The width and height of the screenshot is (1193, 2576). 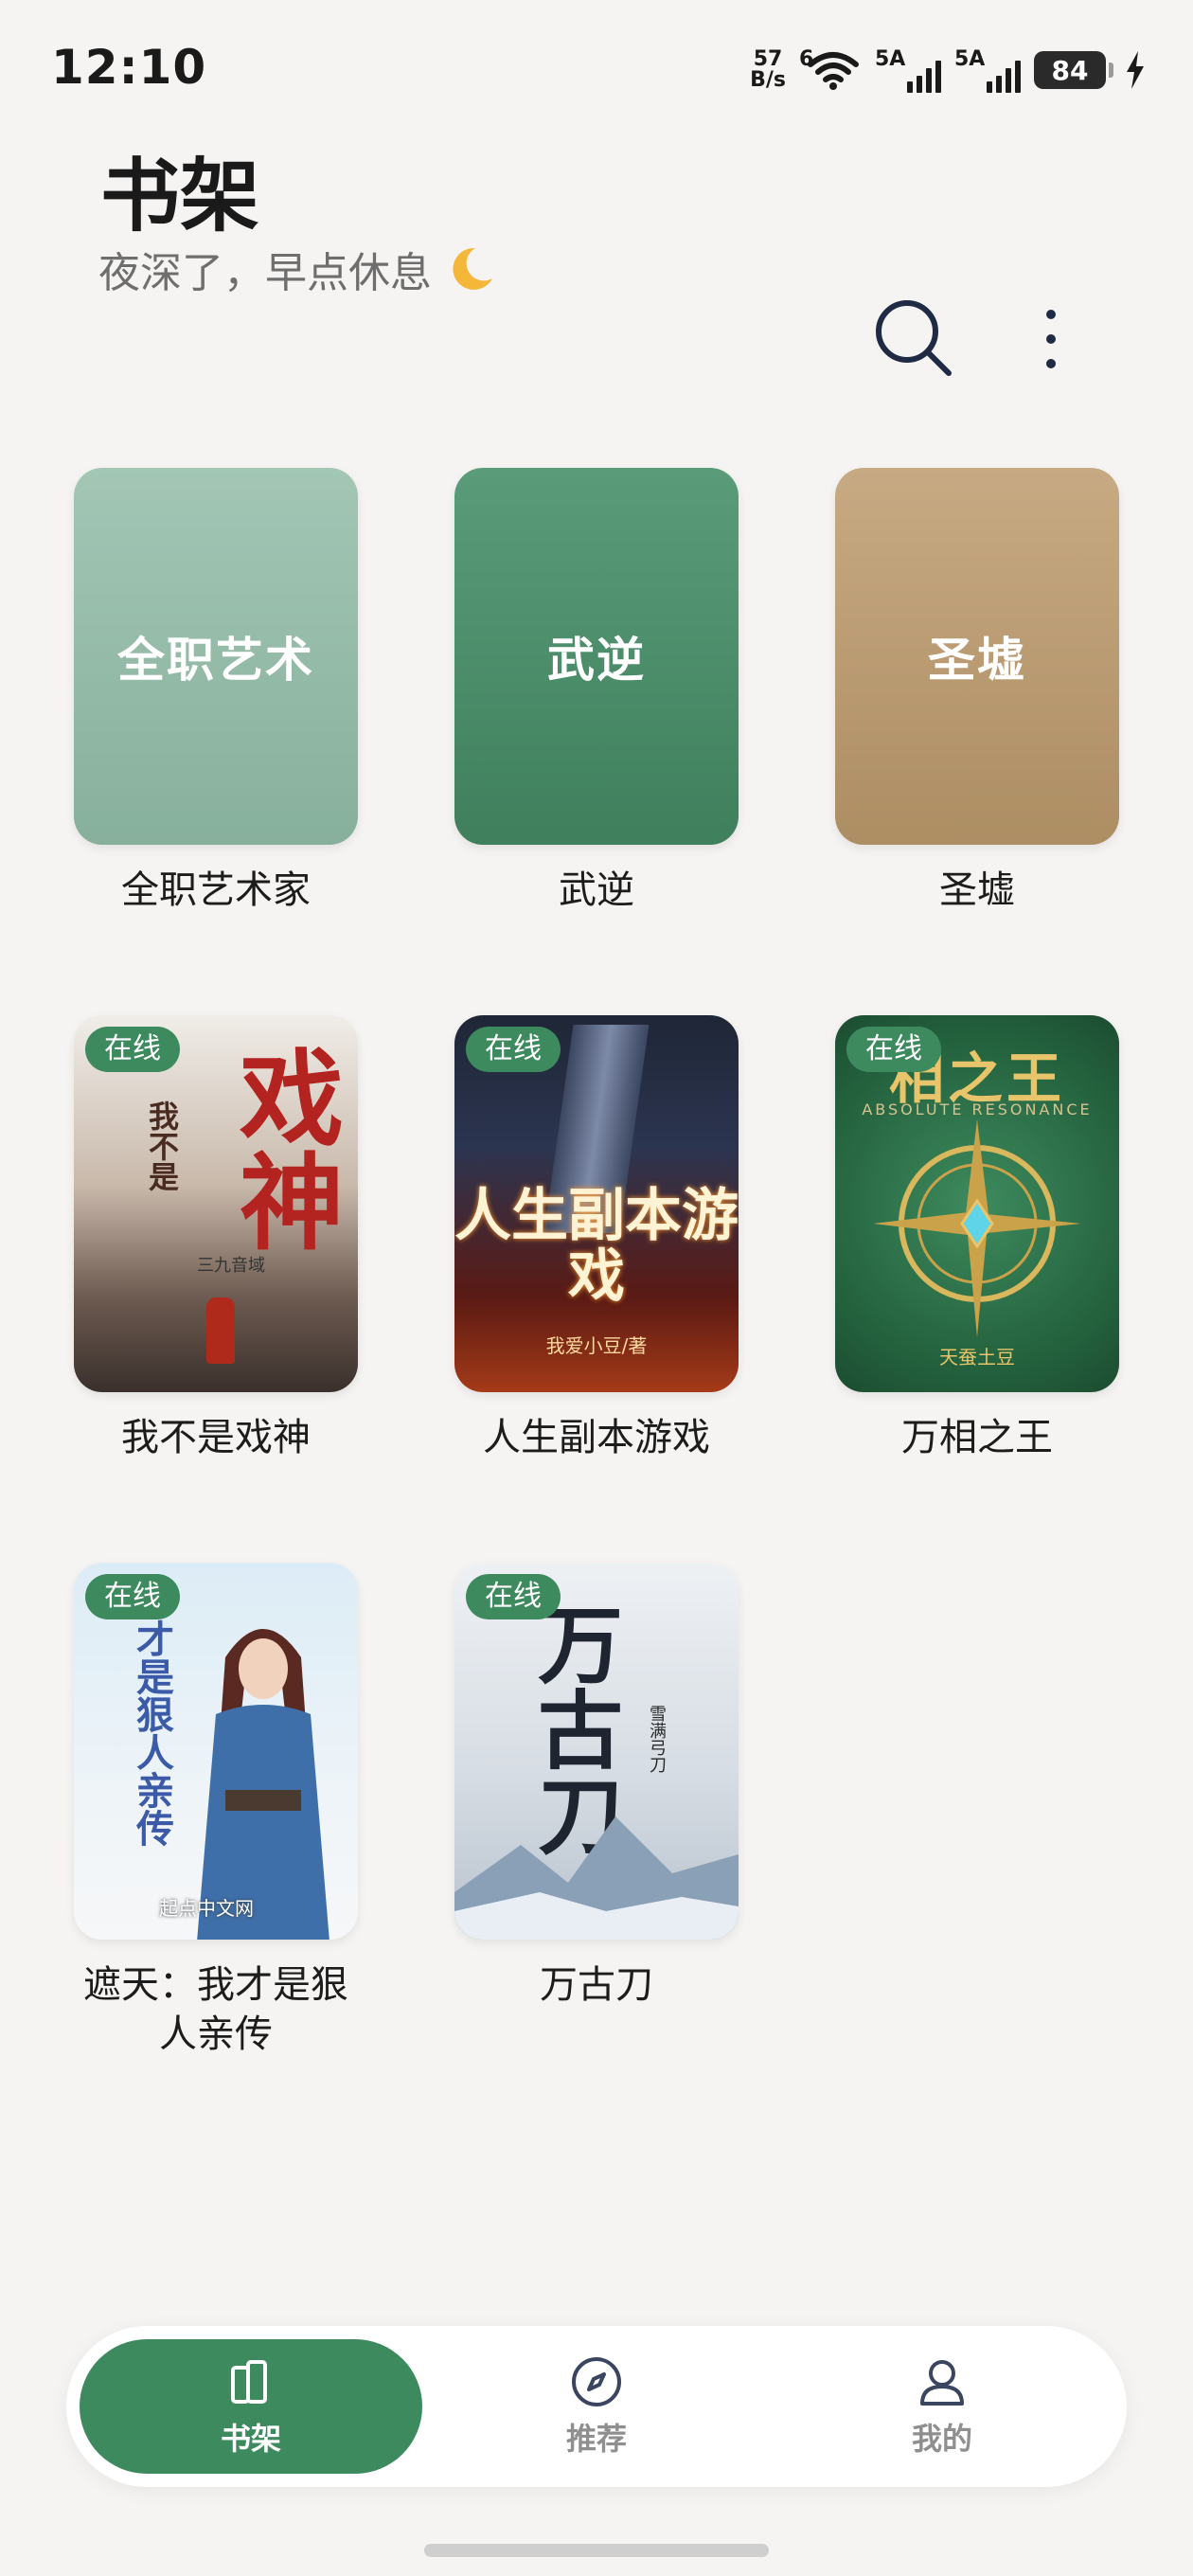 What do you see at coordinates (596, 71) in the screenshot?
I see `status-bar: 12:10 57 B/s 6 5A 5A 84` at bounding box center [596, 71].